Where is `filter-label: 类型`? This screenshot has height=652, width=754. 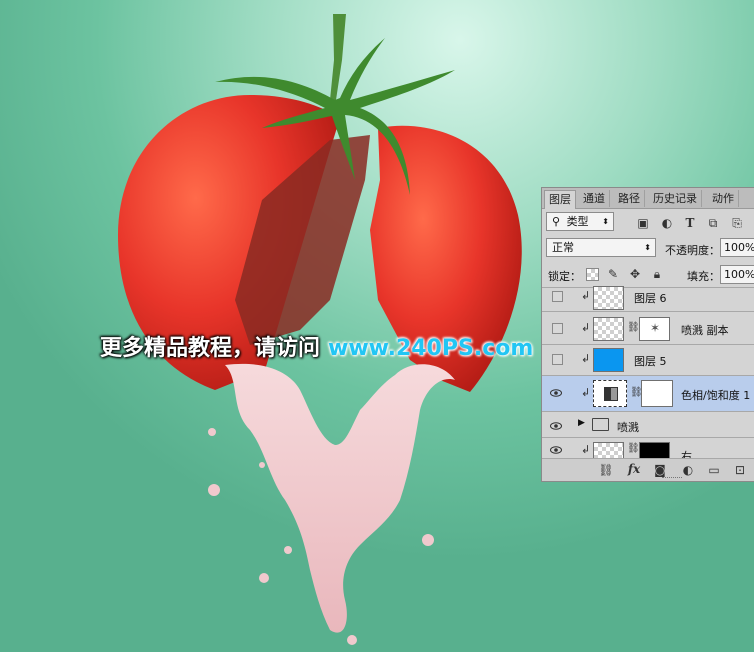 filter-label: 类型 is located at coordinates (577, 221).